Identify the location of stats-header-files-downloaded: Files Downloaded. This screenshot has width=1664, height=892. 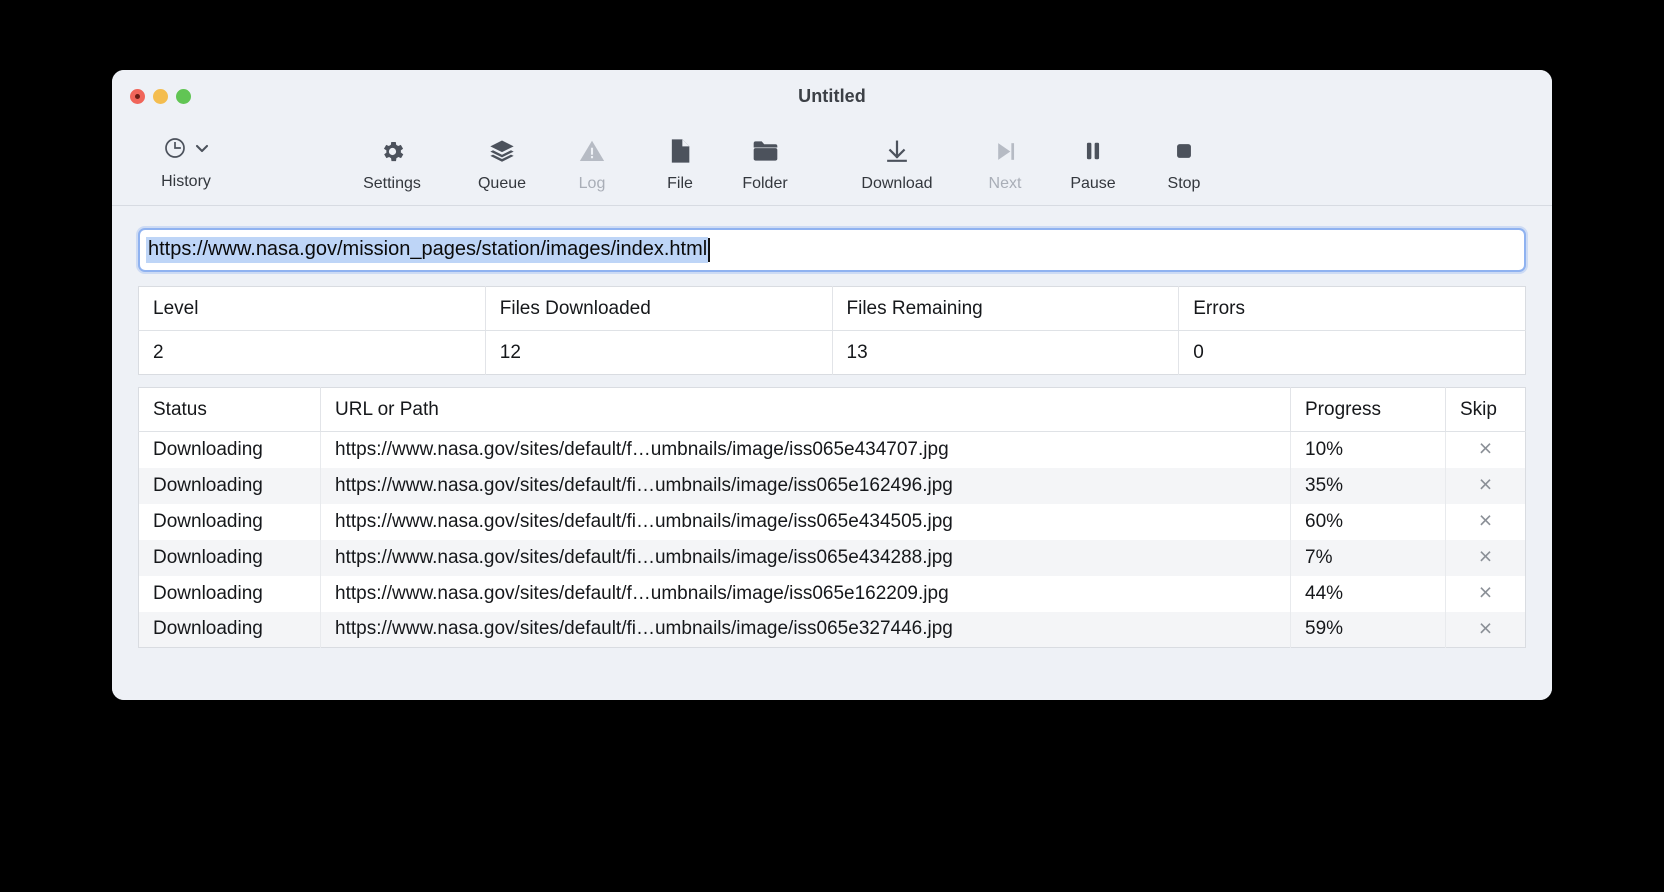
(659, 308).